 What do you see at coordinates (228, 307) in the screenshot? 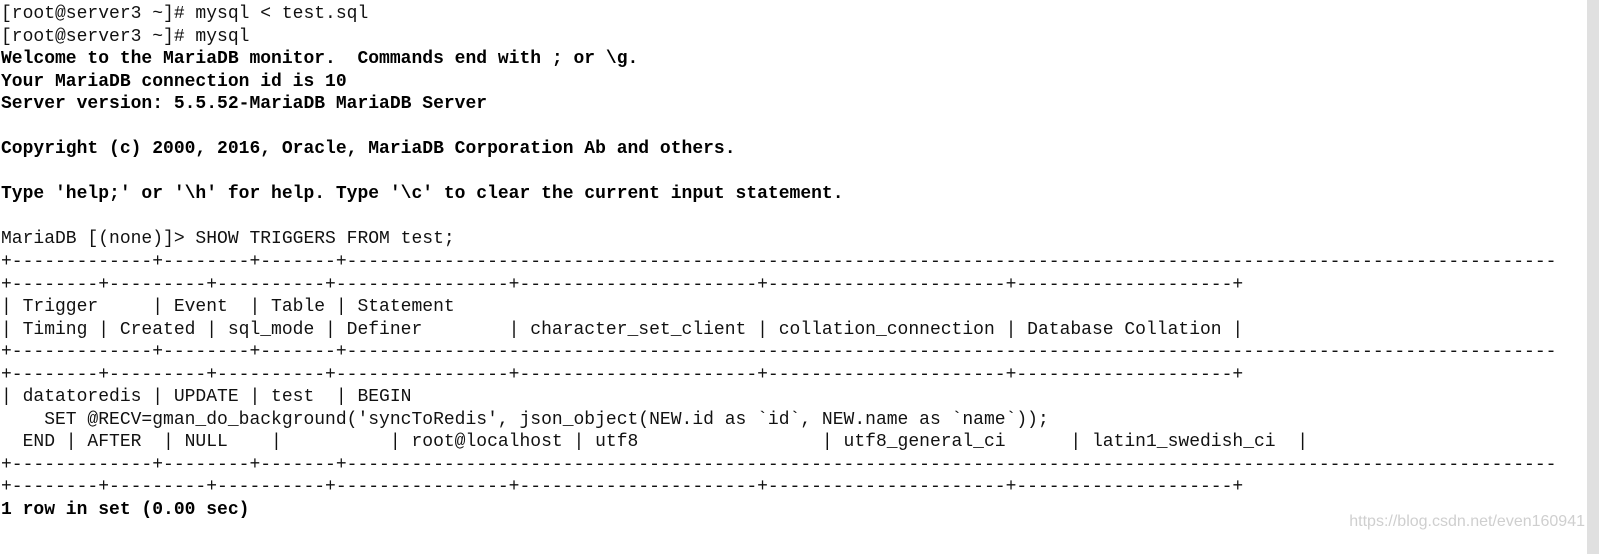
I see `table-header: | Trigger | Event | Table | Statement` at bounding box center [228, 307].